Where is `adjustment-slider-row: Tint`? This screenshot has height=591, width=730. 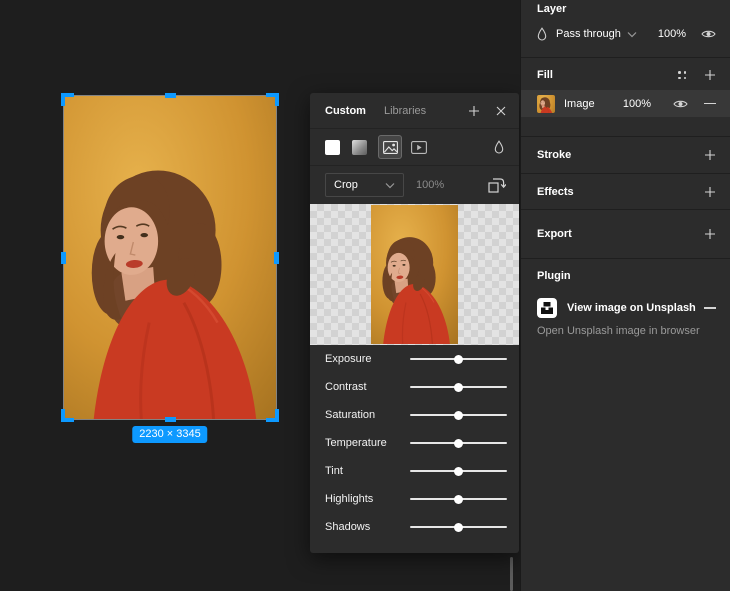 adjustment-slider-row: Tint is located at coordinates (416, 471).